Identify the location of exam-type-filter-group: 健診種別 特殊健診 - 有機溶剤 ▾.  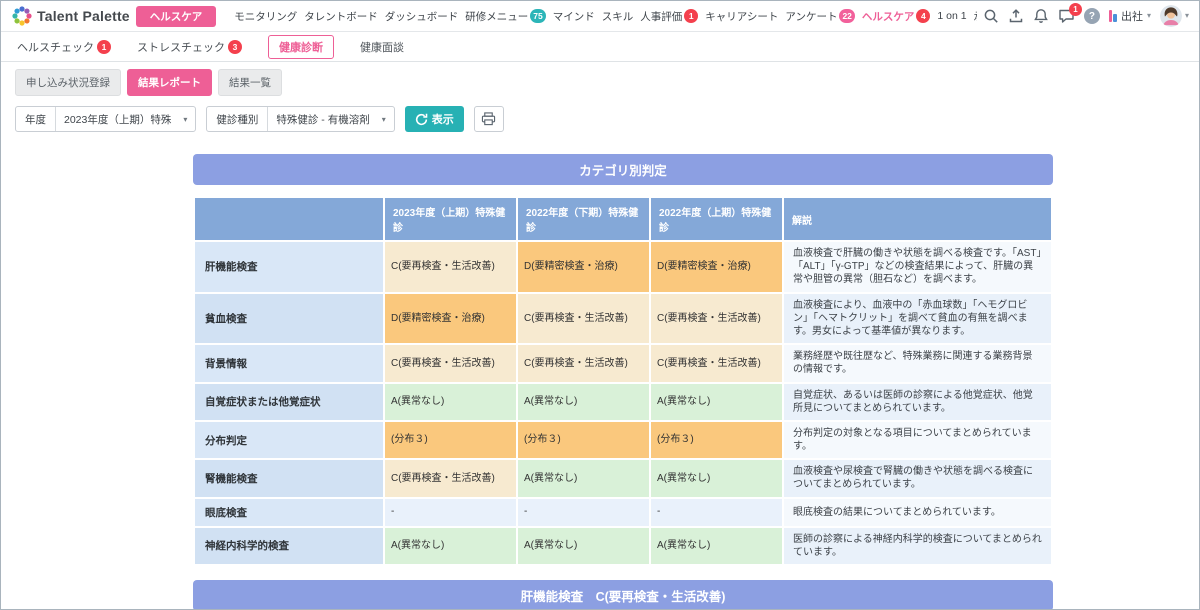
(300, 119).